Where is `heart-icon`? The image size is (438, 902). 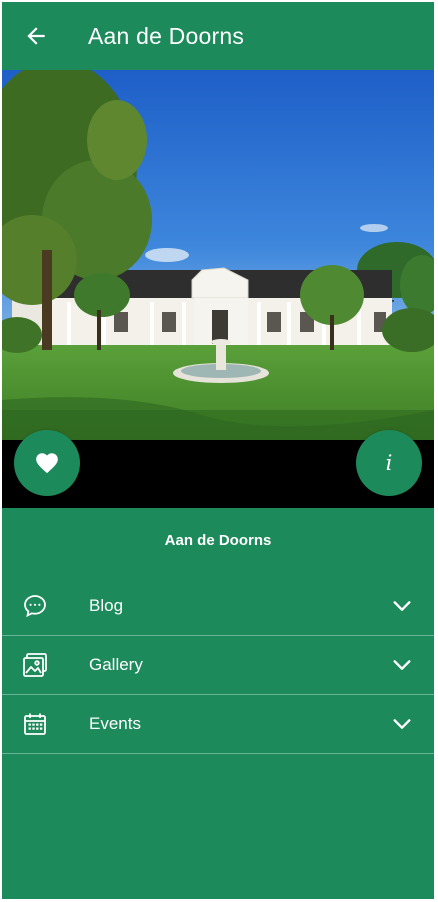
heart-icon is located at coordinates (47, 463).